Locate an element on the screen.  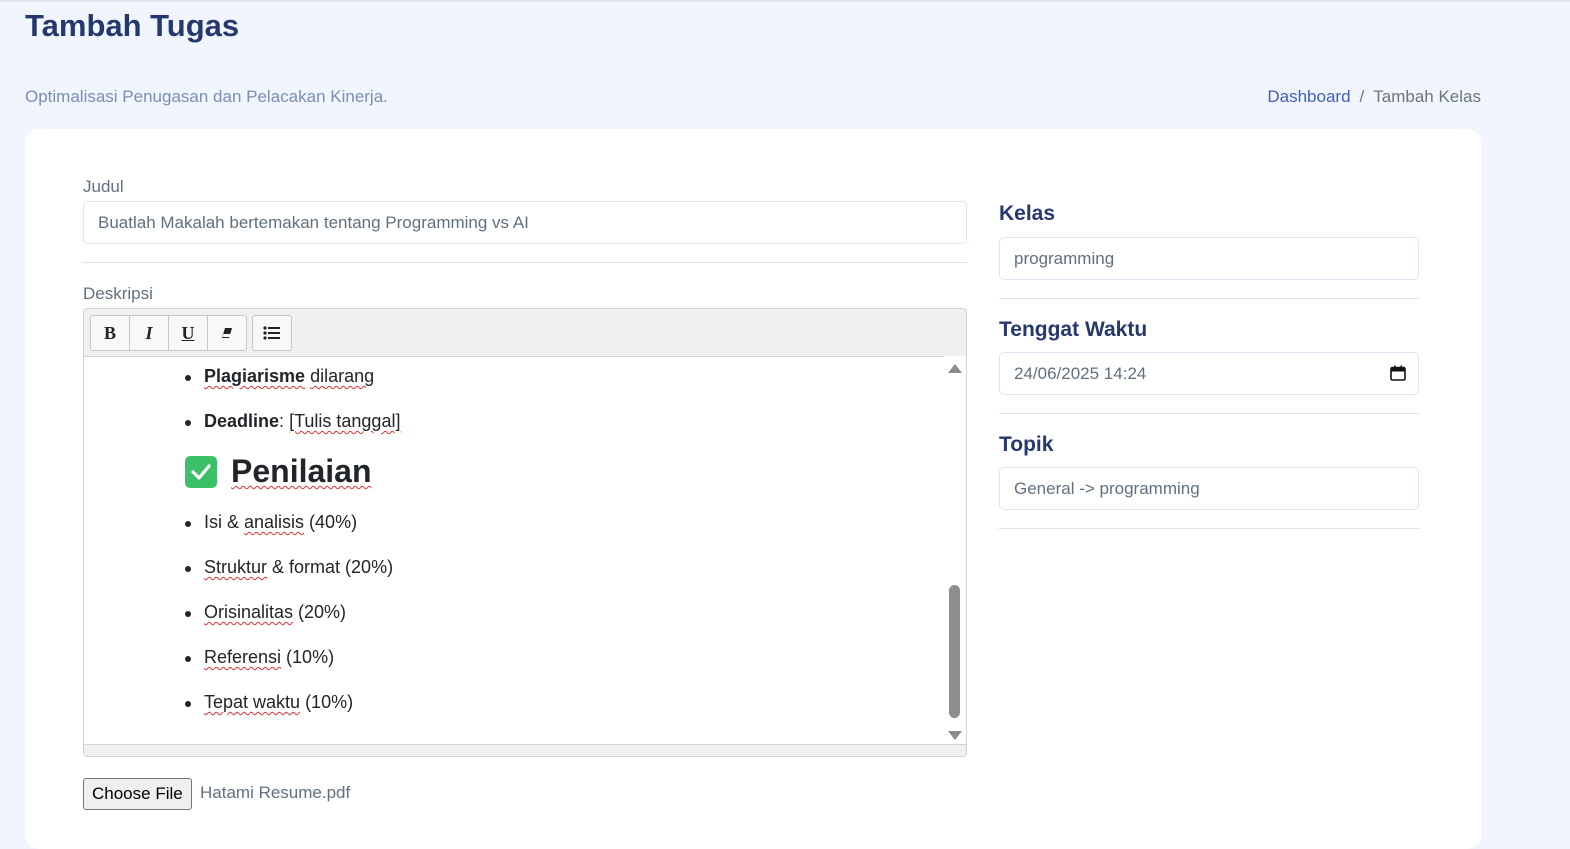
tenggat-waktu-label: Tenggat Waktu is located at coordinates (1073, 329).